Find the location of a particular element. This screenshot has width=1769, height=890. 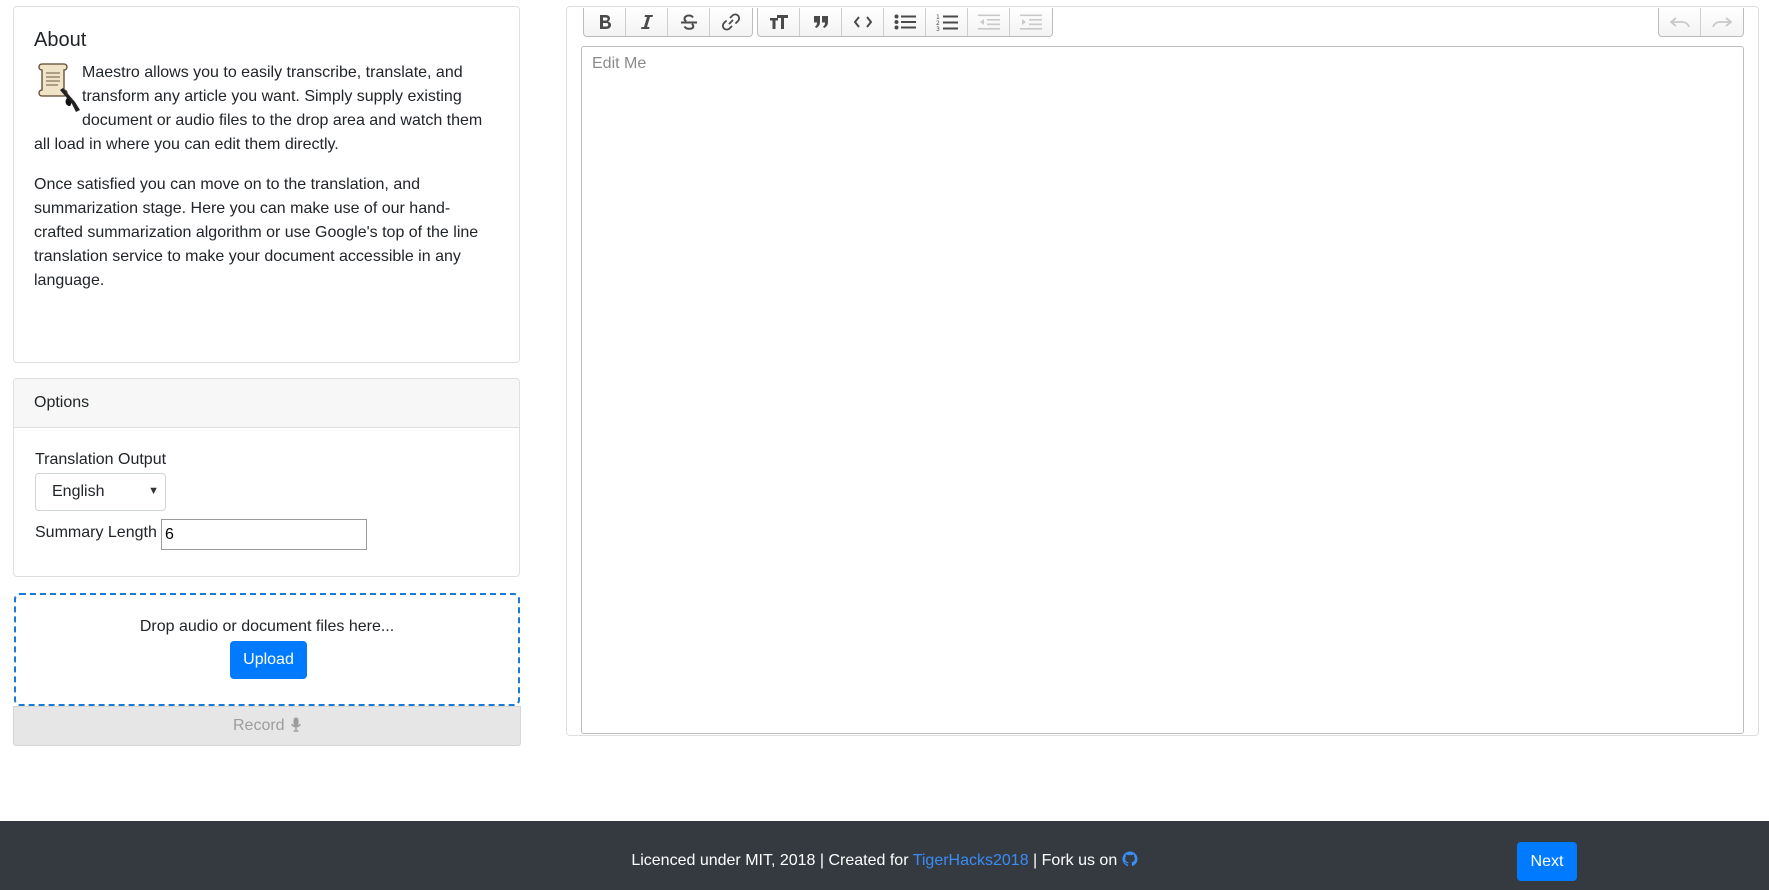

chevron-down-icon: ▼ is located at coordinates (153, 491).